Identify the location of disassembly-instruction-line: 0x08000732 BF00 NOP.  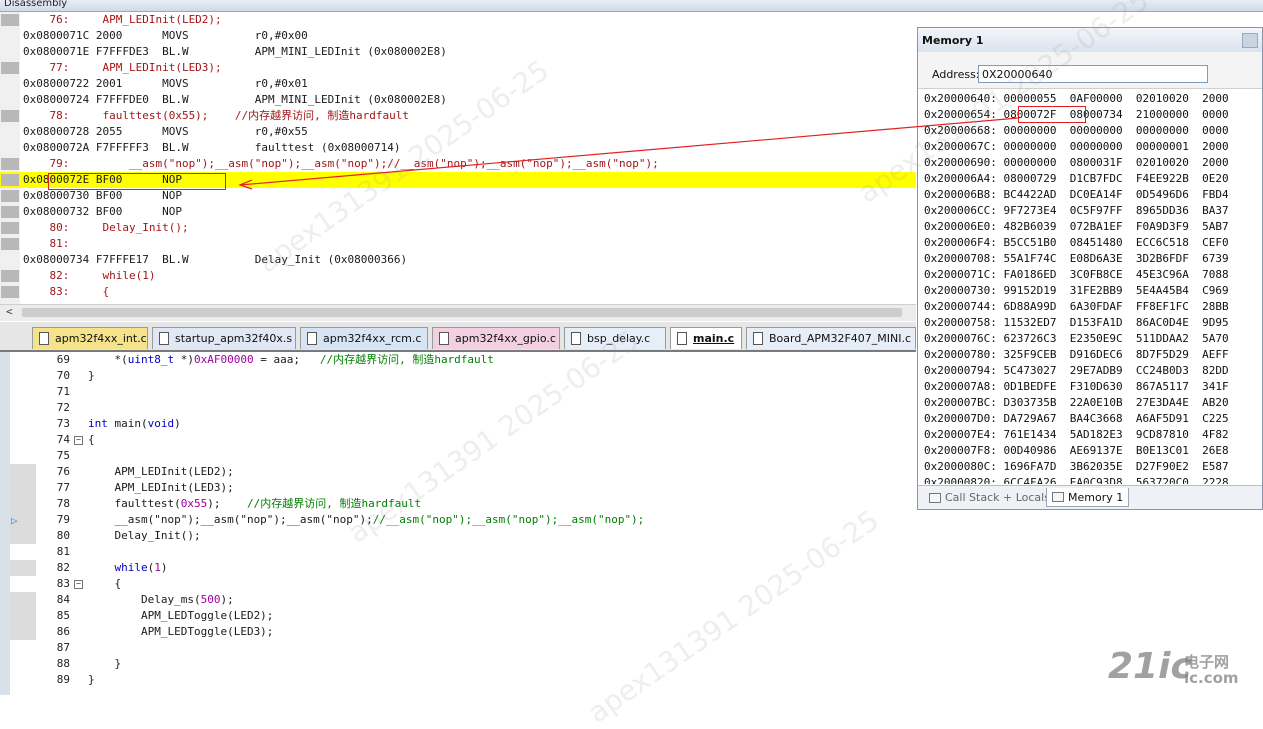
(458, 212).